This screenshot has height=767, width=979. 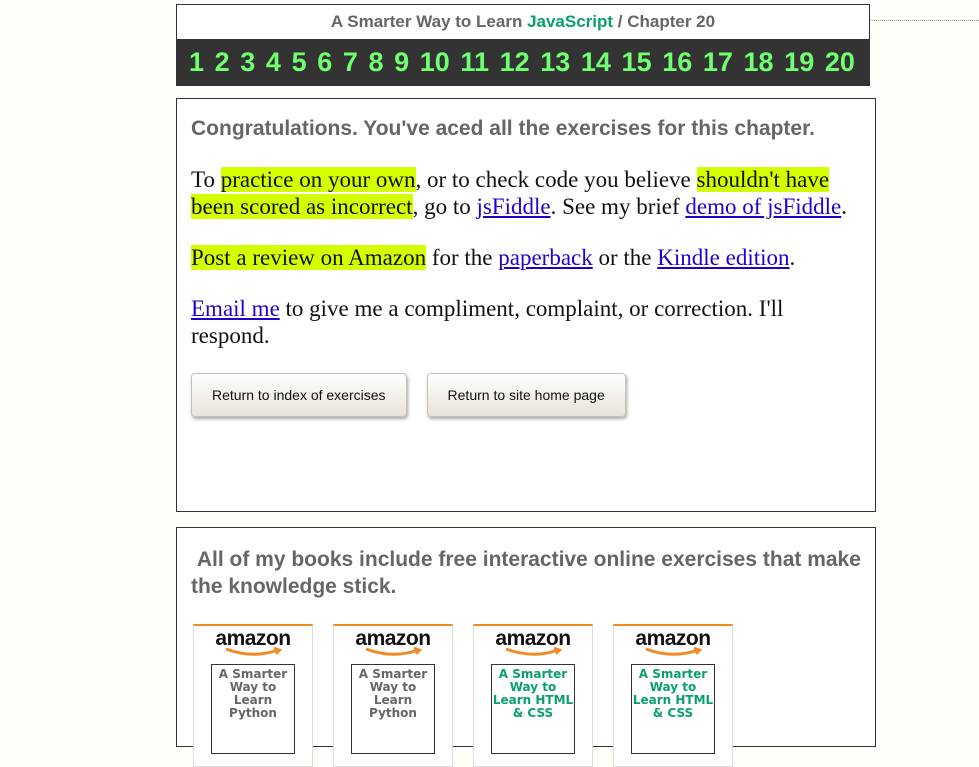 I want to click on chapter-link-8: 8, so click(x=375, y=62).